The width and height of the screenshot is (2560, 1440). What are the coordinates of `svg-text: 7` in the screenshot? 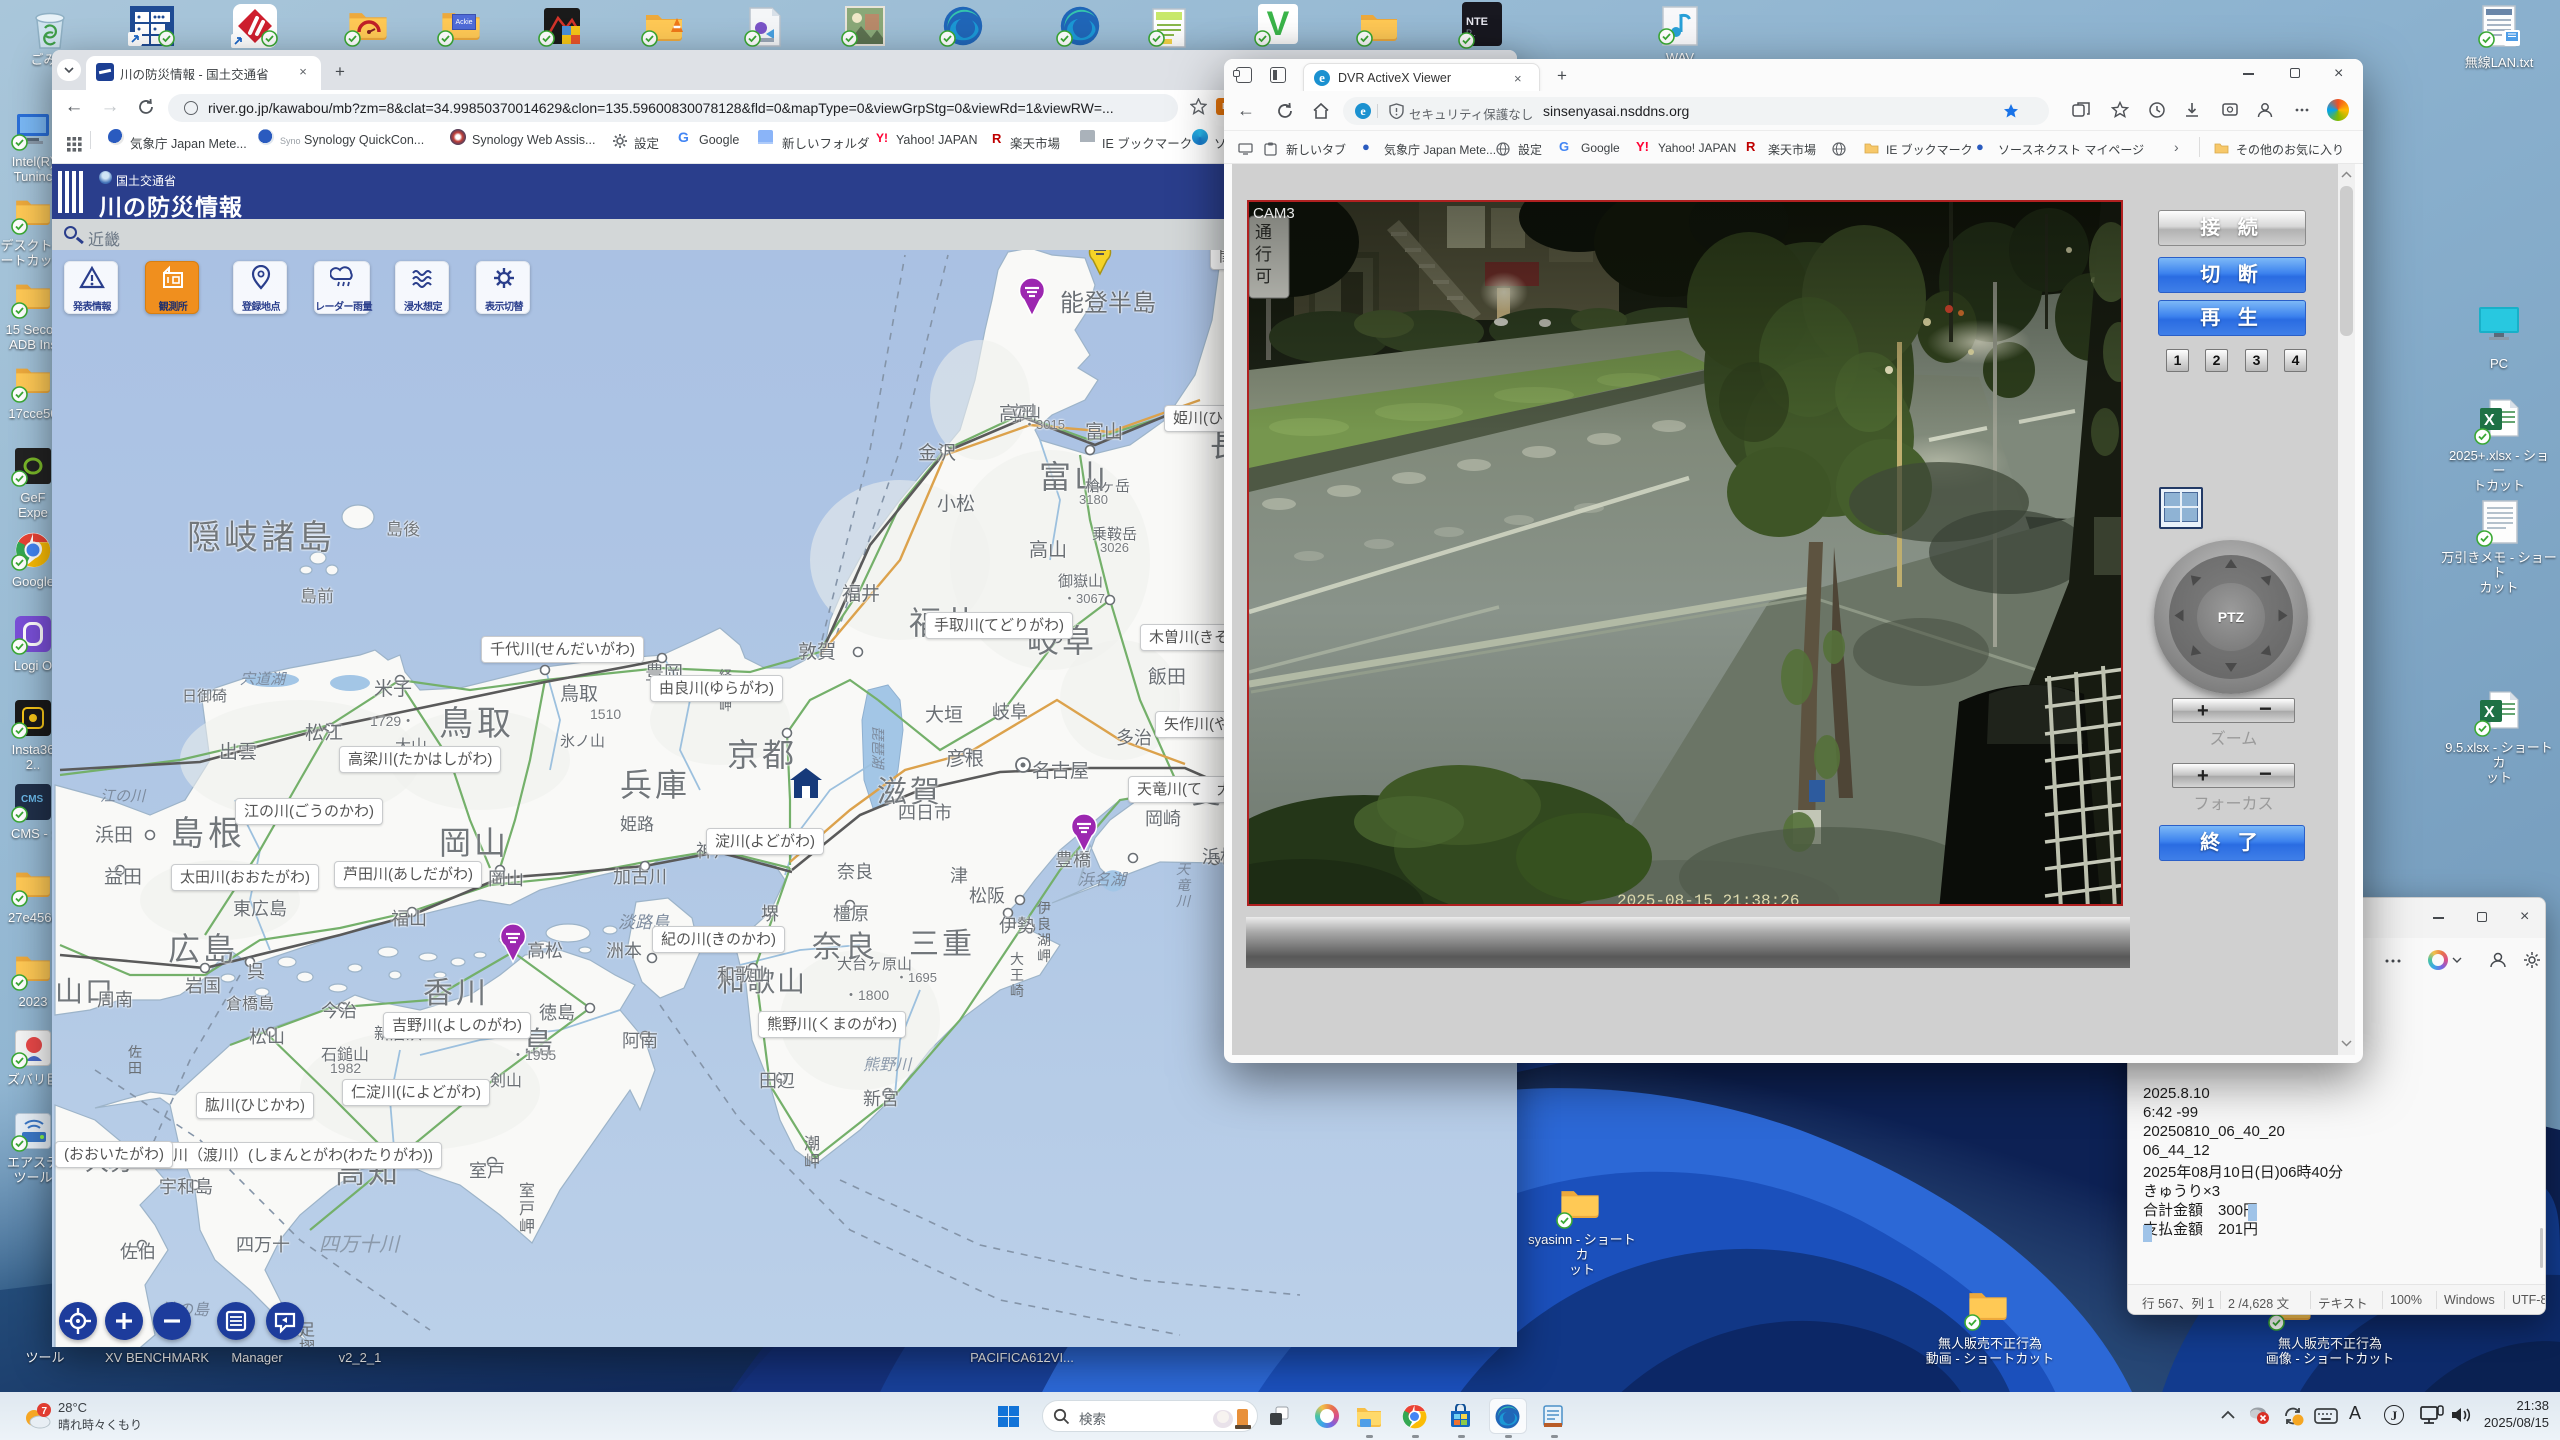 It's located at (45, 1411).